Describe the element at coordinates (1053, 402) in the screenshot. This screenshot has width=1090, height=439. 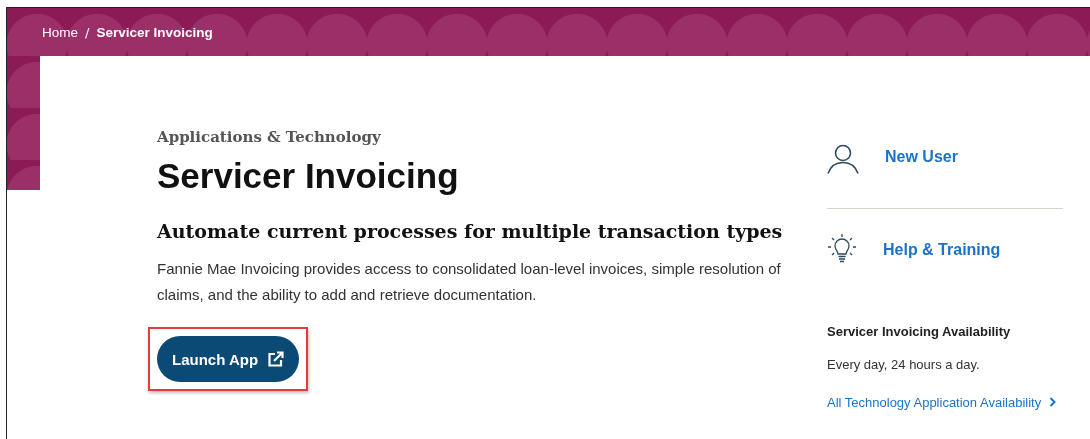
I see `chevron-right-icon` at that location.